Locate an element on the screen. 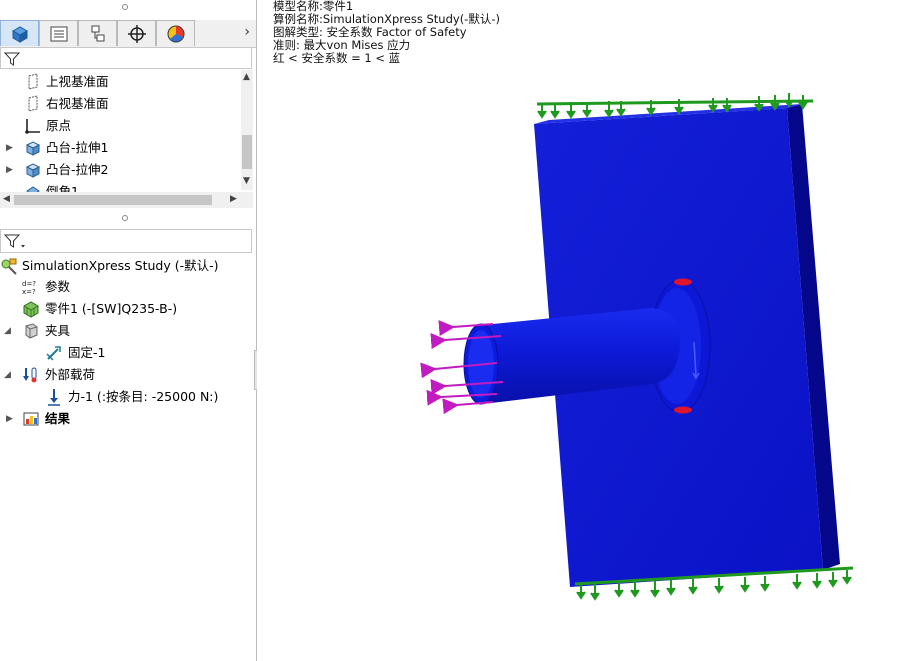 The image size is (901, 661). mesh-part-icon is located at coordinates (31, 309).